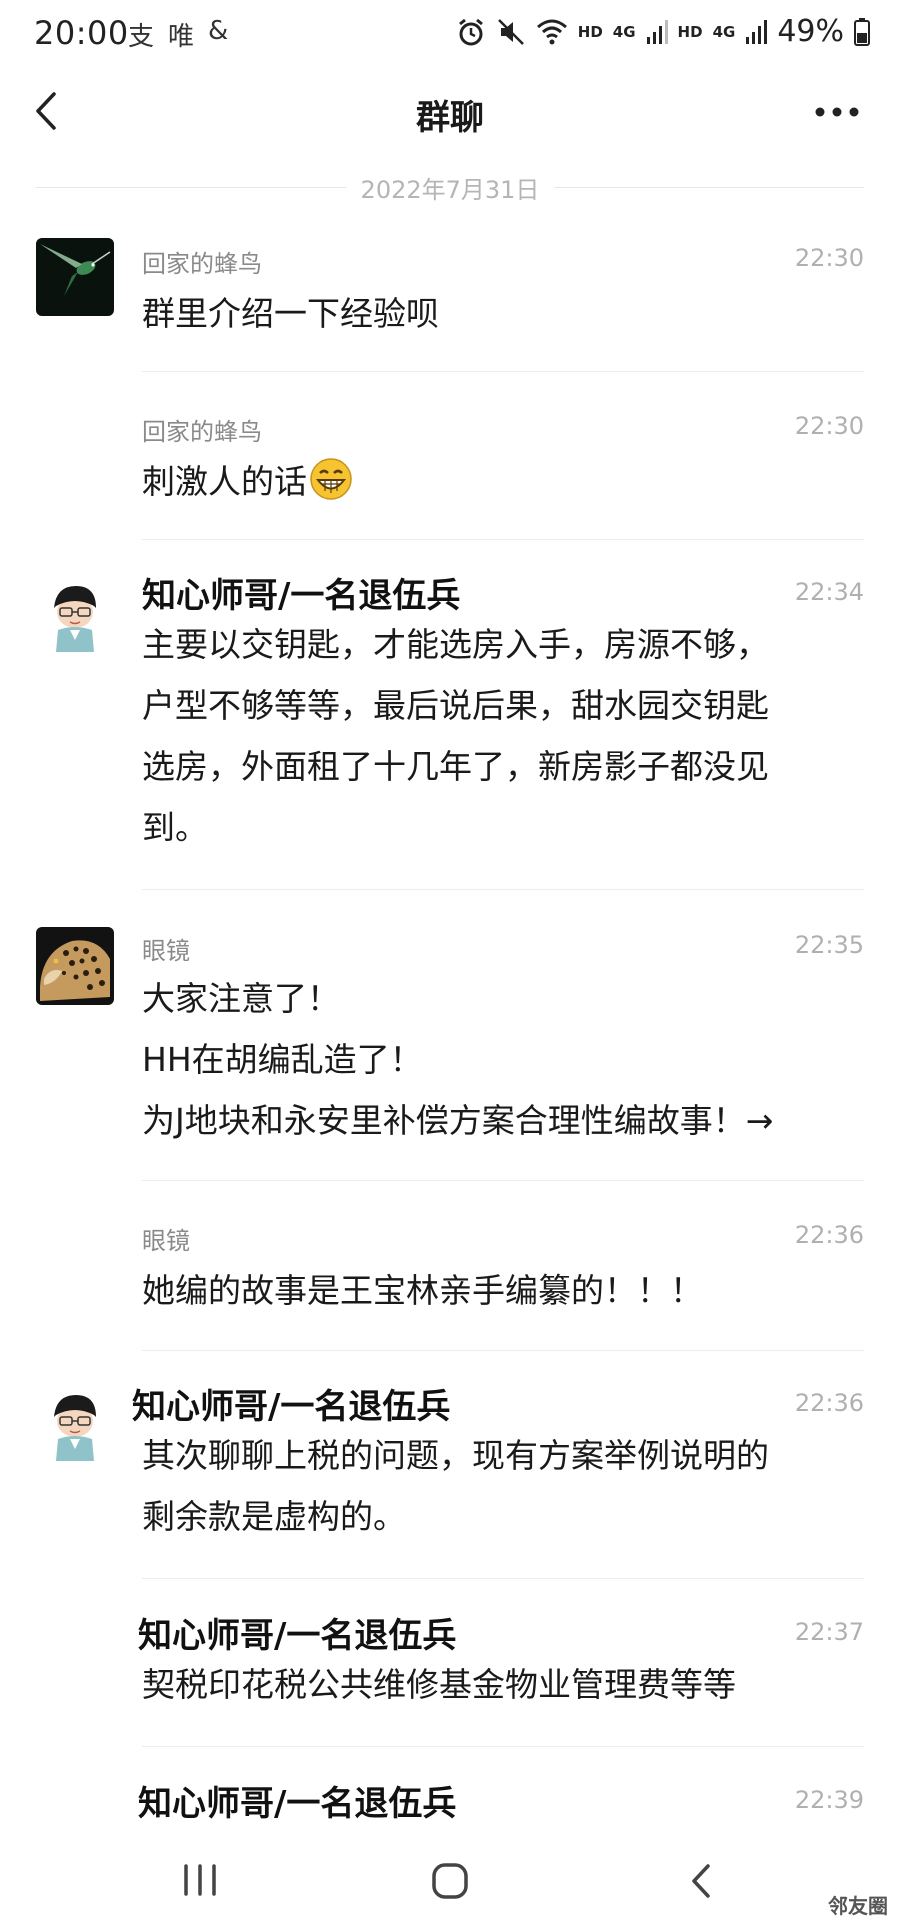 The image size is (900, 1930). I want to click on recent-apps-icon, so click(200, 1880).